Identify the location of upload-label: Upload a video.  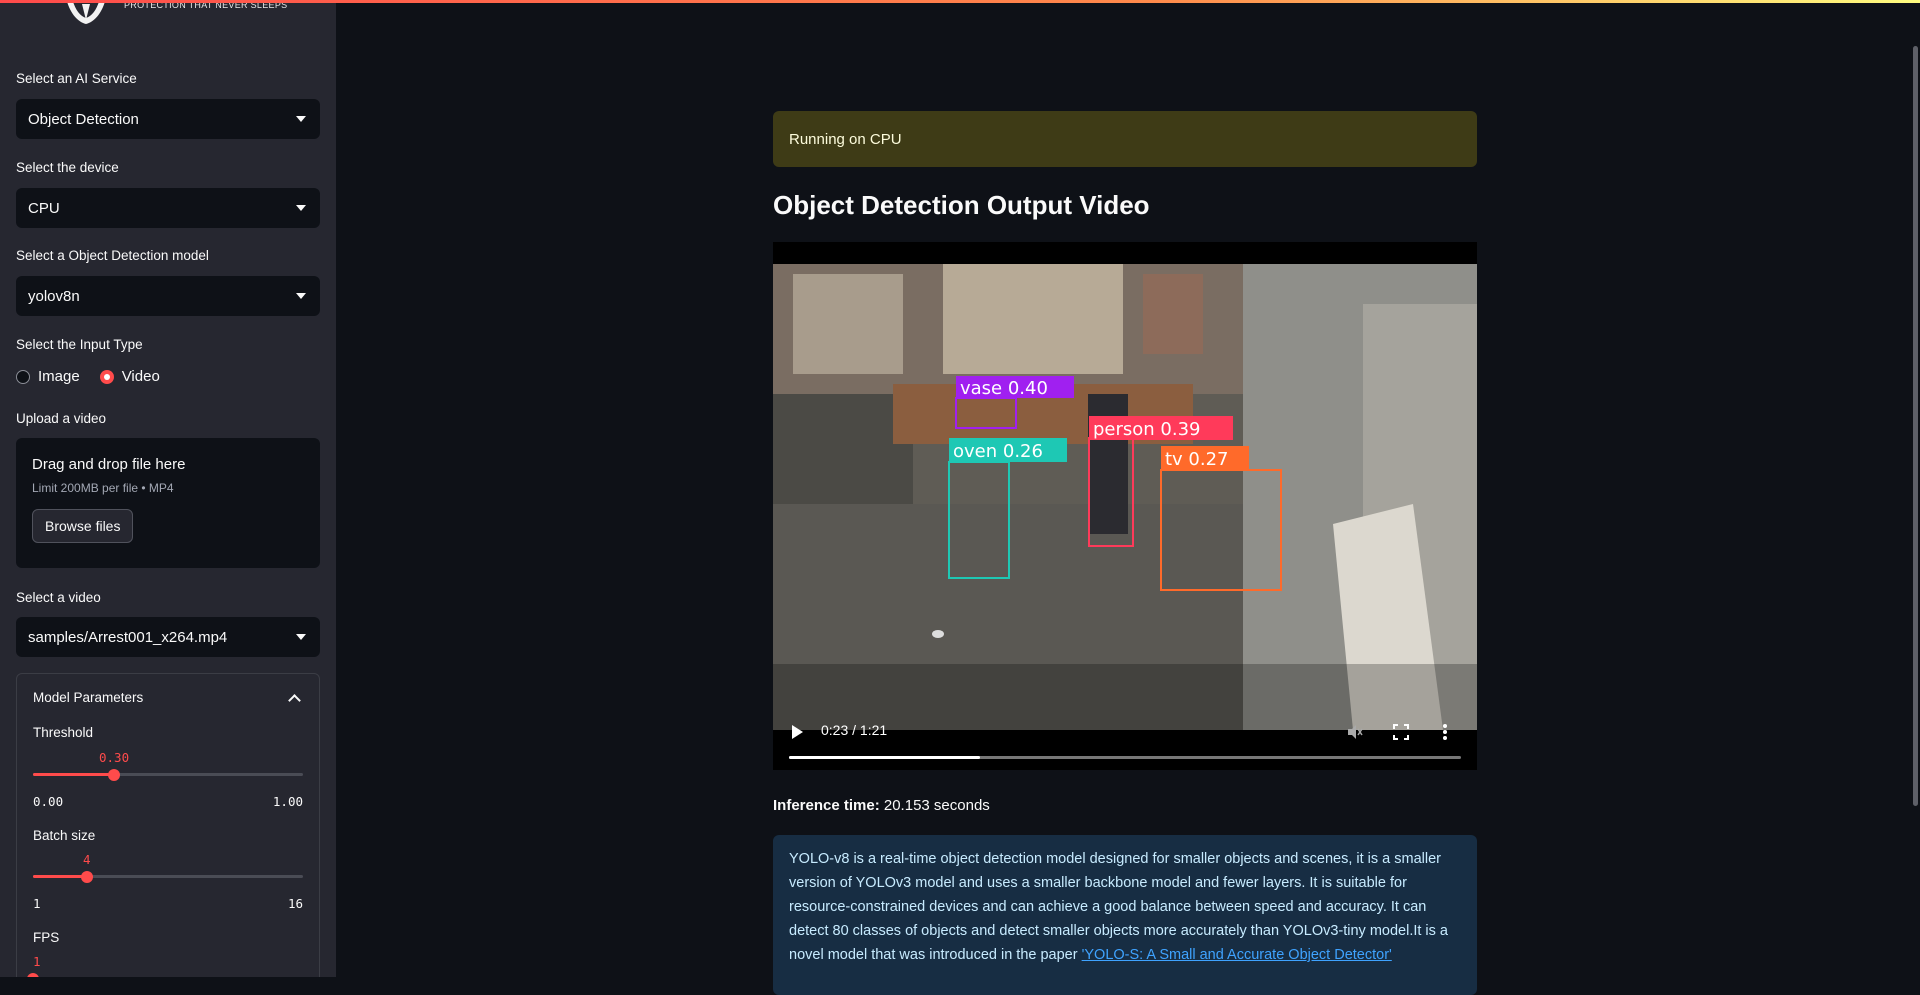
(61, 418).